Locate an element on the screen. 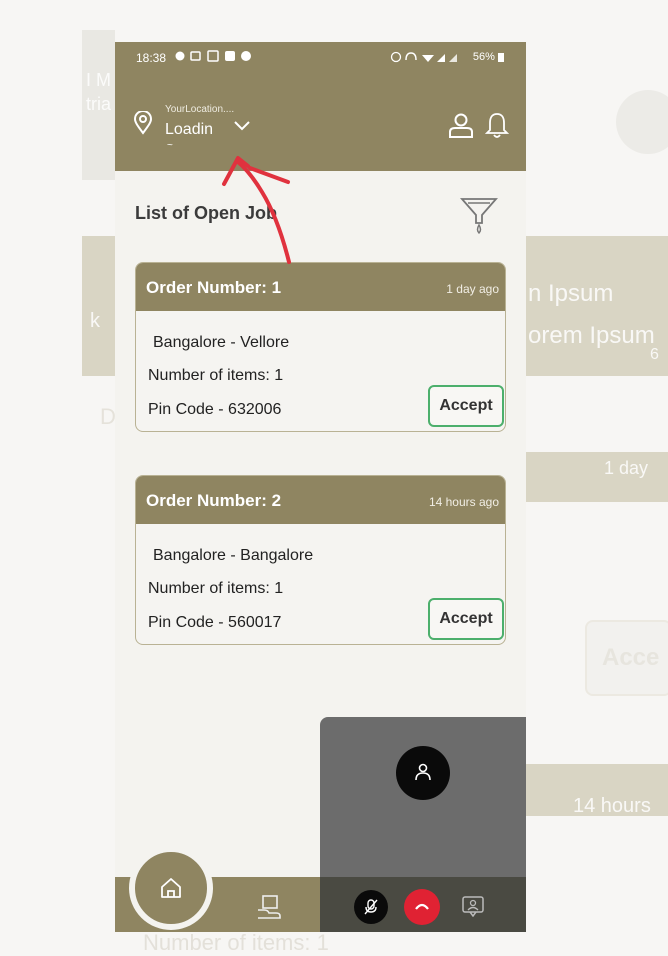 The height and width of the screenshot is (956, 668). order-card-header: Order Number: 1 1 day ago is located at coordinates (320, 287).